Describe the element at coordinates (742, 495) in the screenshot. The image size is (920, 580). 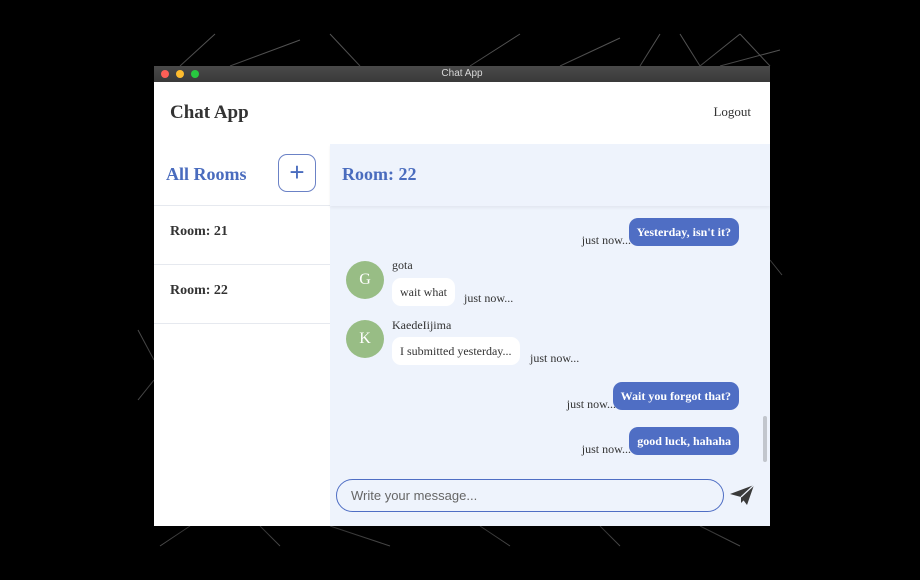
I see `send-icon` at that location.